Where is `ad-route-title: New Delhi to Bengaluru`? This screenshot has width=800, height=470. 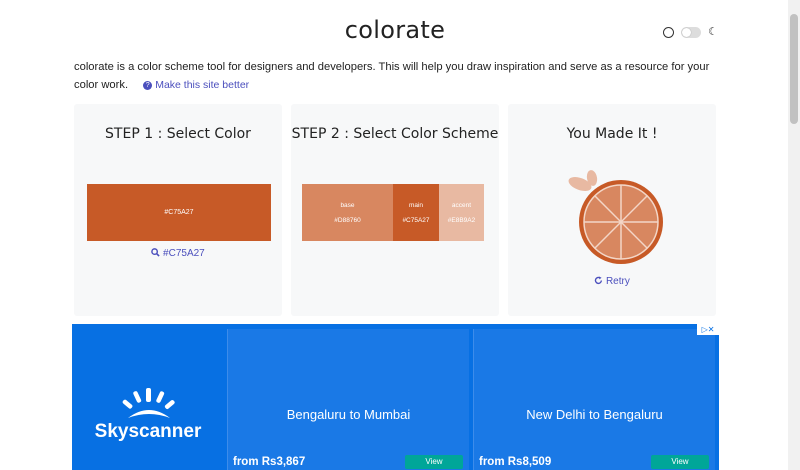 ad-route-title: New Delhi to Bengaluru is located at coordinates (594, 414).